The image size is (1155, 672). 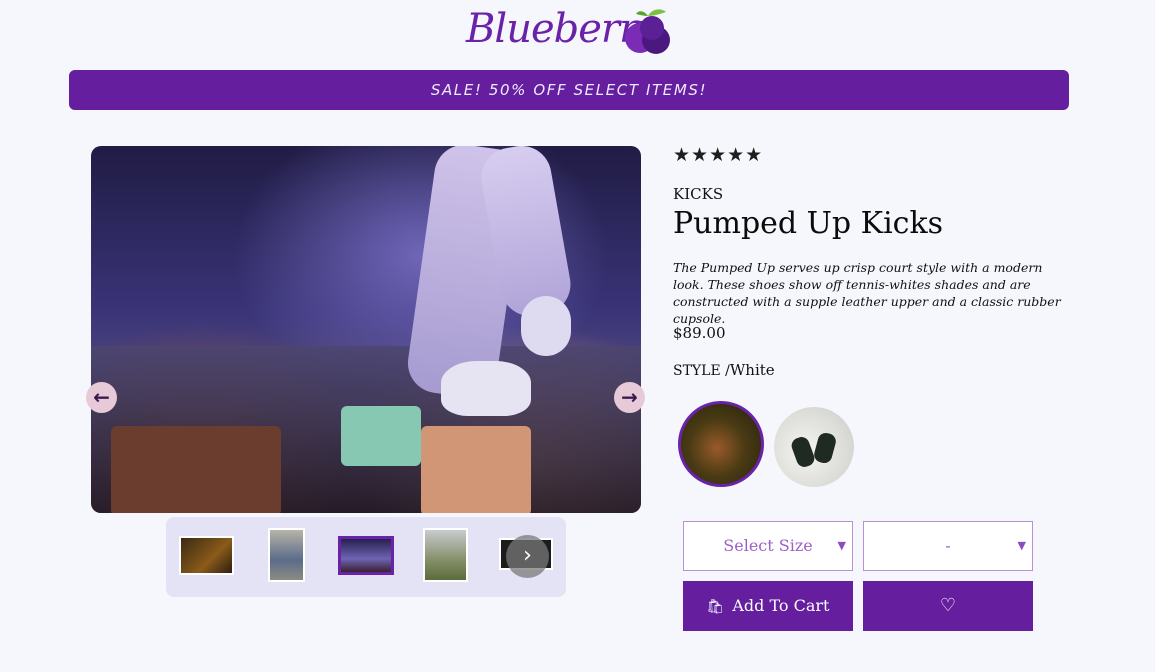 I want to click on arrow-left-icon: ←, so click(x=101, y=397).